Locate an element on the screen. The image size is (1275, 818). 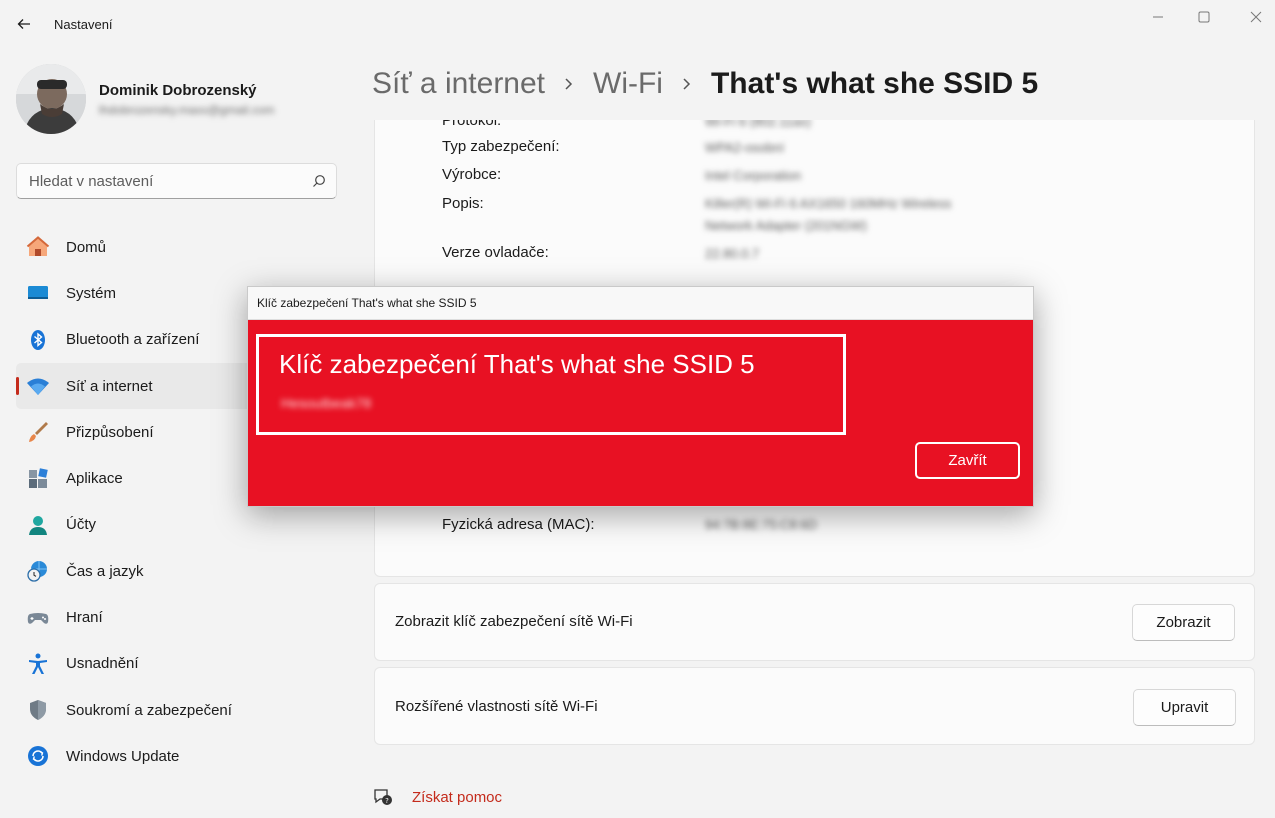
home-icon is located at coordinates (38, 247).